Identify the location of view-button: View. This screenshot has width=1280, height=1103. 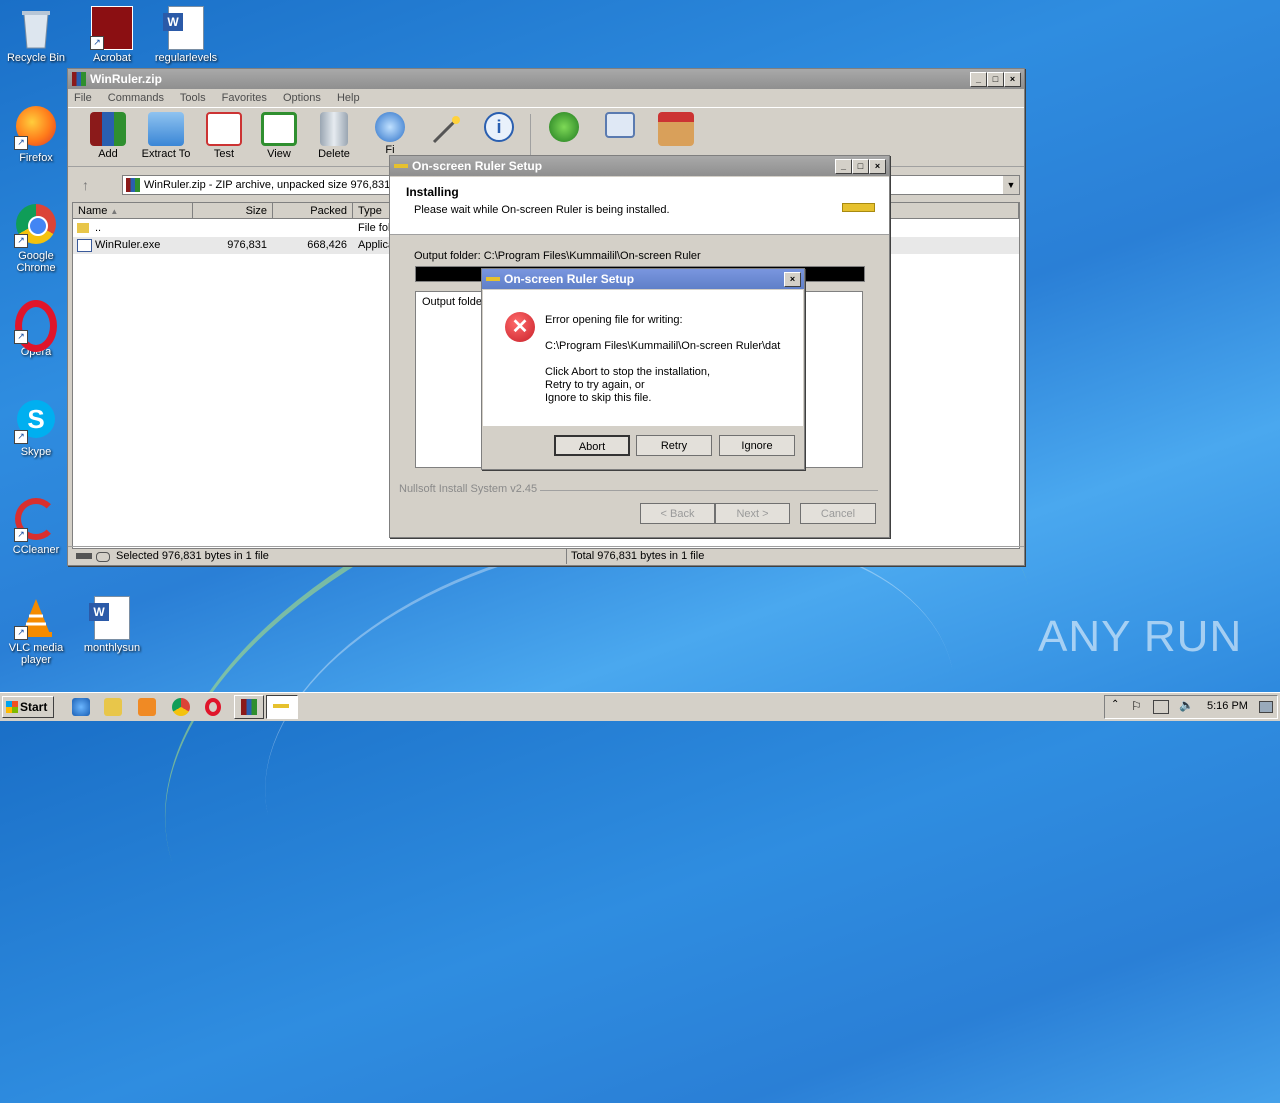
(279, 136).